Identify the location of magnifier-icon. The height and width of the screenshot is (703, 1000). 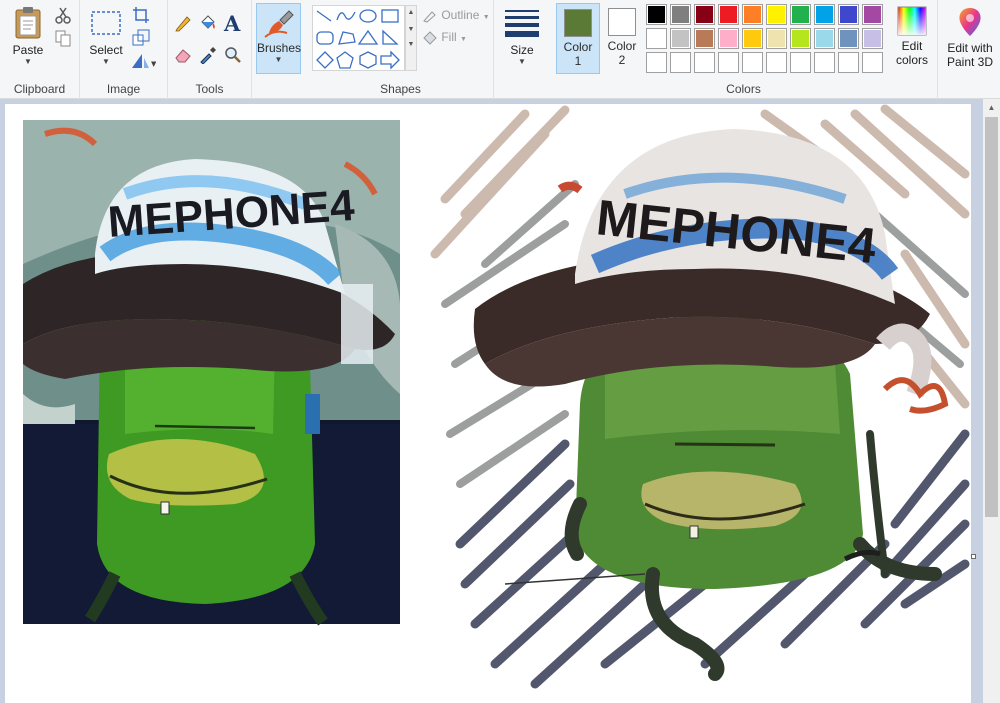
(233, 55).